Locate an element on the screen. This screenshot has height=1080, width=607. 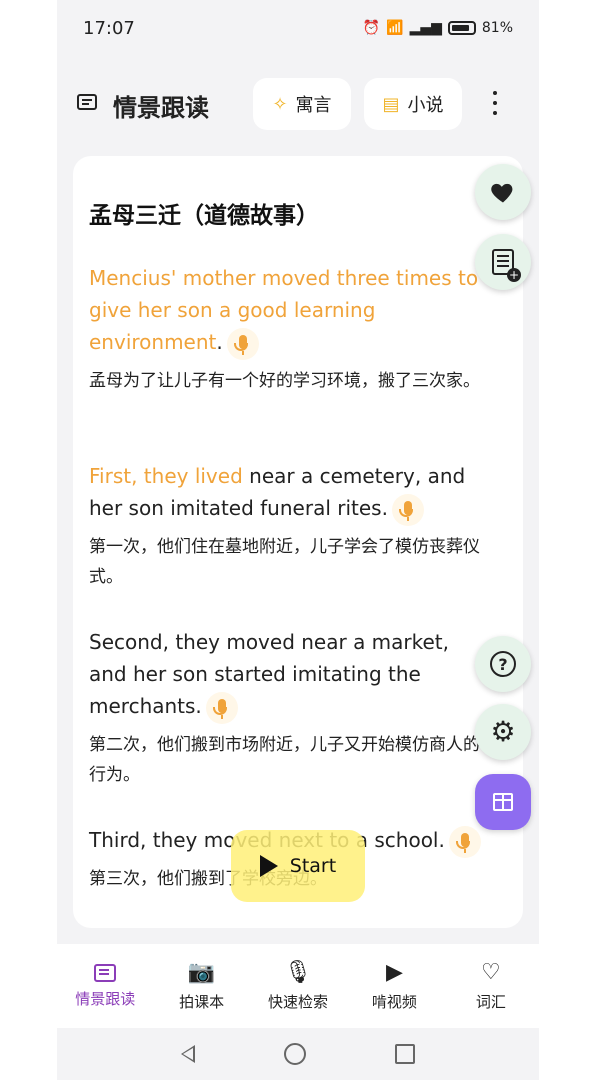
question-icon: ? is located at coordinates (503, 664).